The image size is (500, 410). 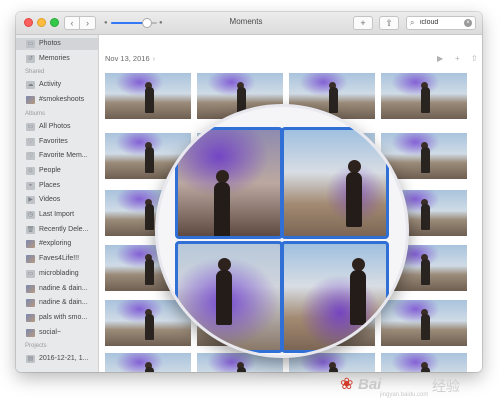 I want to click on sidebar-item: #exploring, so click(x=57, y=244).